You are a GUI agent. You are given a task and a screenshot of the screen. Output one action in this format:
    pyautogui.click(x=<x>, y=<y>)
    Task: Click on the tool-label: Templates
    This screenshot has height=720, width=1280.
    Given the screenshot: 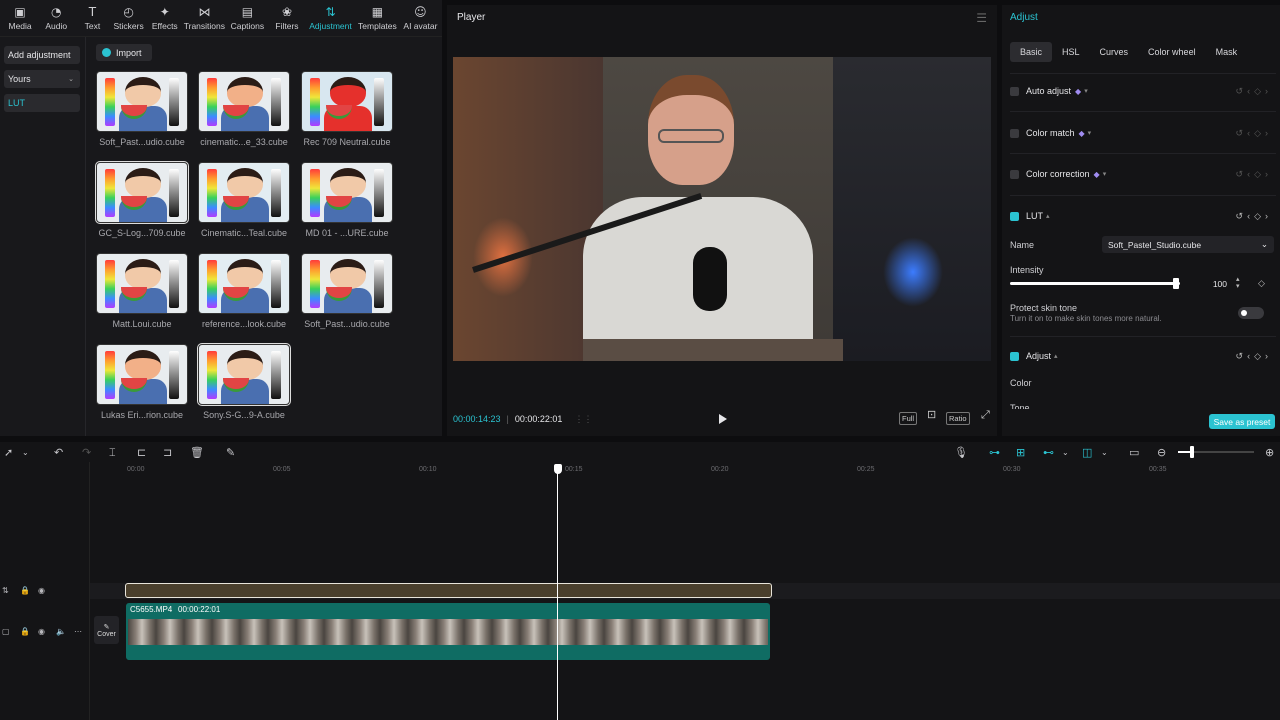 What is the action you would take?
    pyautogui.click(x=377, y=25)
    